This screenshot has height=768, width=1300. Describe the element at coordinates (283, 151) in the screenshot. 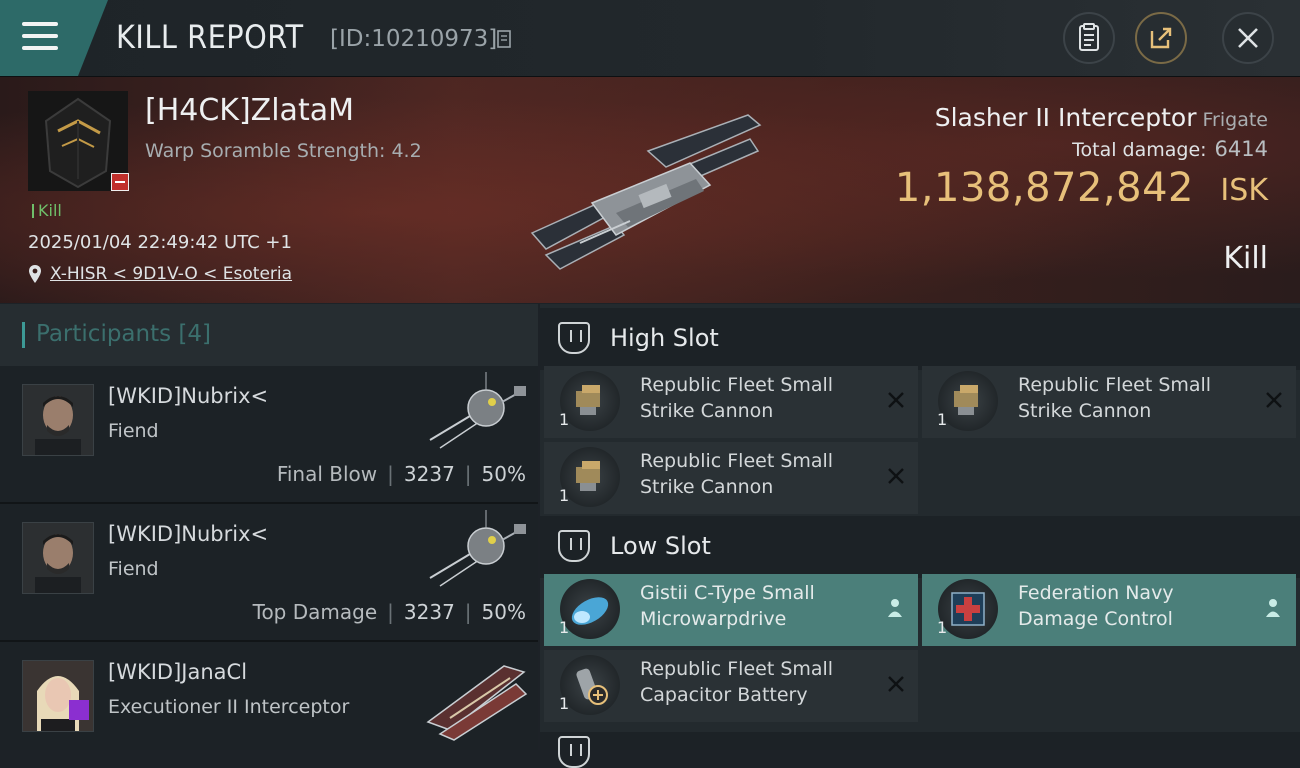

I see `victim-subtitle: Warp Soramble Strength: 4.2` at that location.